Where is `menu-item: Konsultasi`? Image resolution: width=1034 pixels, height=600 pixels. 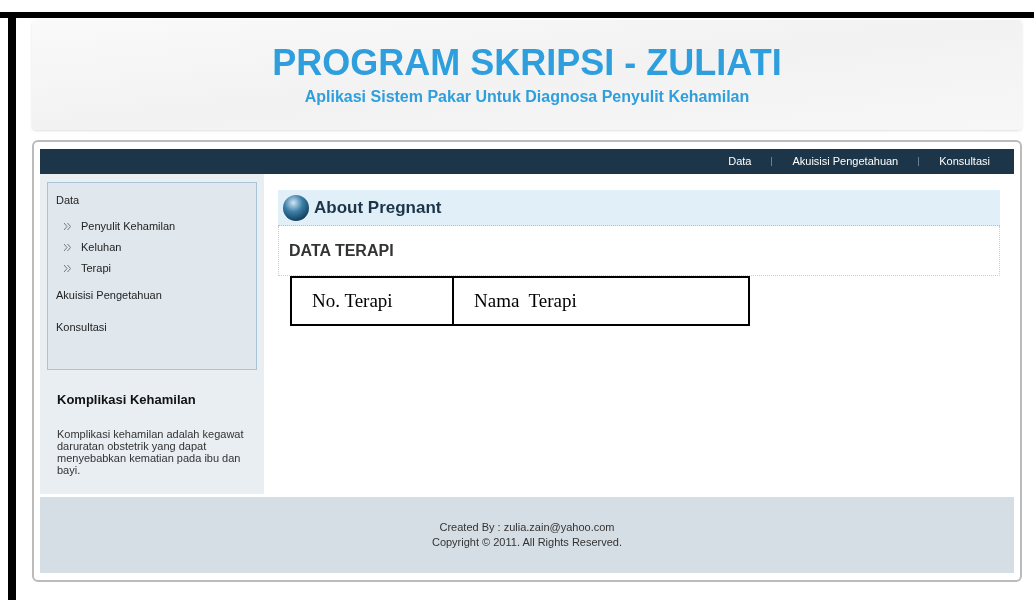
menu-item: Konsultasi is located at coordinates (156, 330).